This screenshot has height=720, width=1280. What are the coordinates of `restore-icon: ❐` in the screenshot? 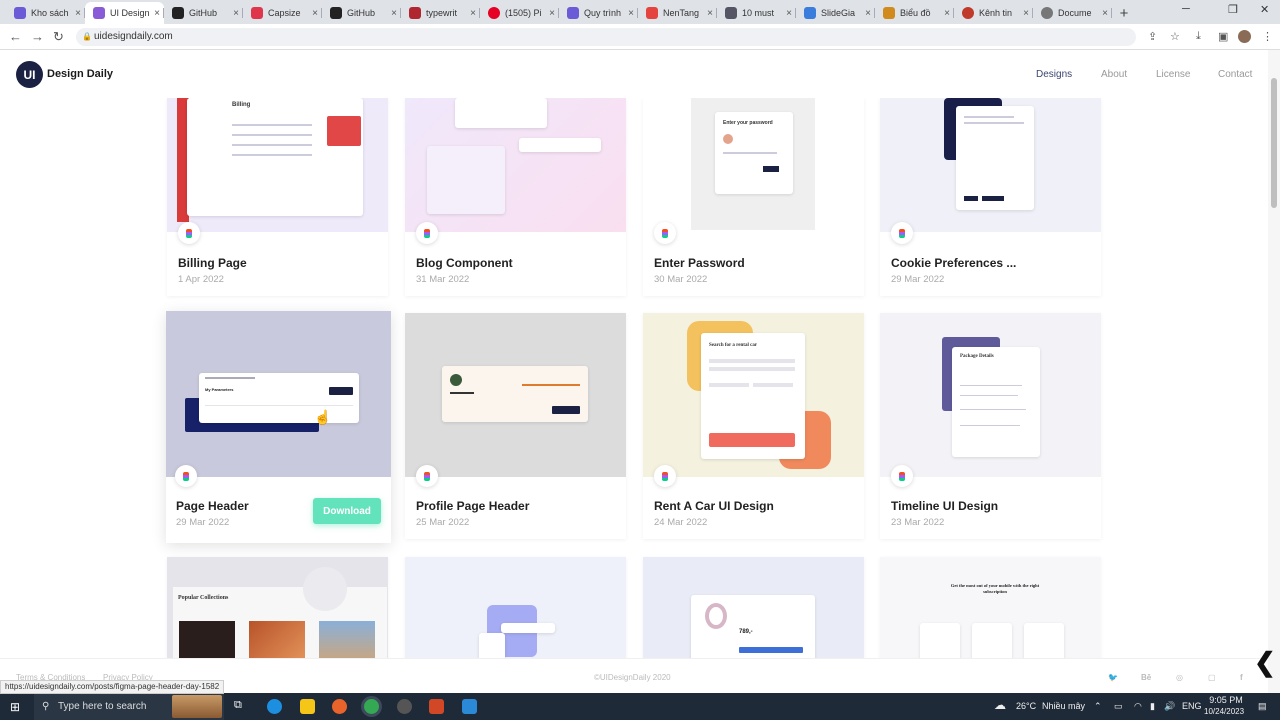 It's located at (1233, 9).